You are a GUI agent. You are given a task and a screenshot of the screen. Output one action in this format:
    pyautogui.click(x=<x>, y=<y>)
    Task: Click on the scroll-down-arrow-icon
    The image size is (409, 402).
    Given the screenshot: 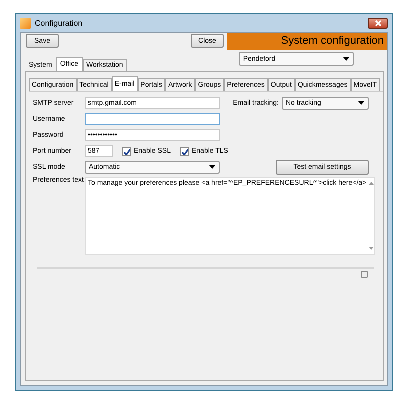 What is the action you would take?
    pyautogui.click(x=371, y=248)
    